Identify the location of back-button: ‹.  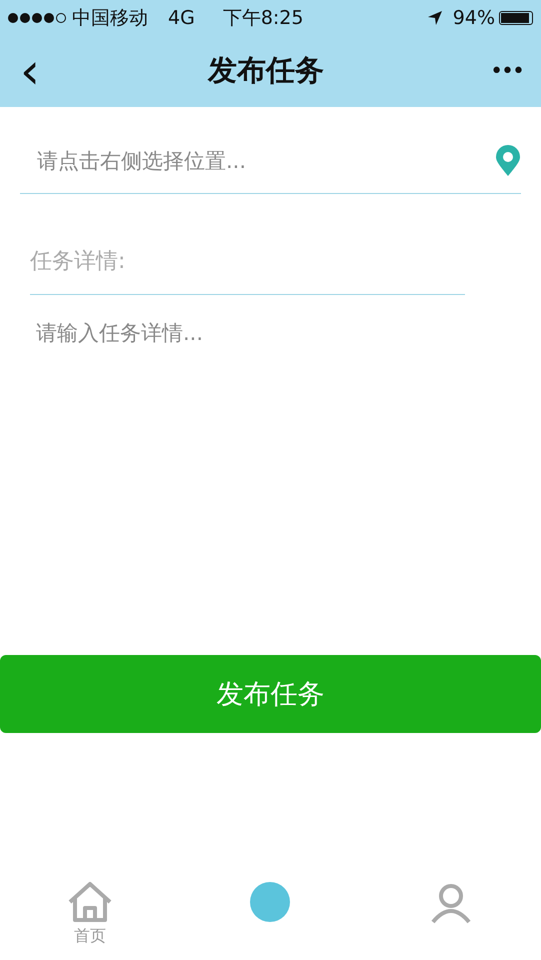
(30, 71).